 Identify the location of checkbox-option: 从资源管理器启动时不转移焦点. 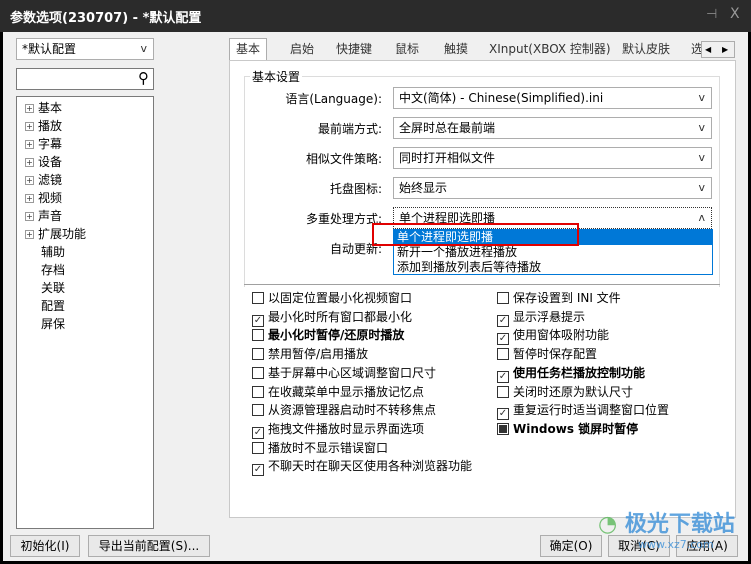
(344, 410).